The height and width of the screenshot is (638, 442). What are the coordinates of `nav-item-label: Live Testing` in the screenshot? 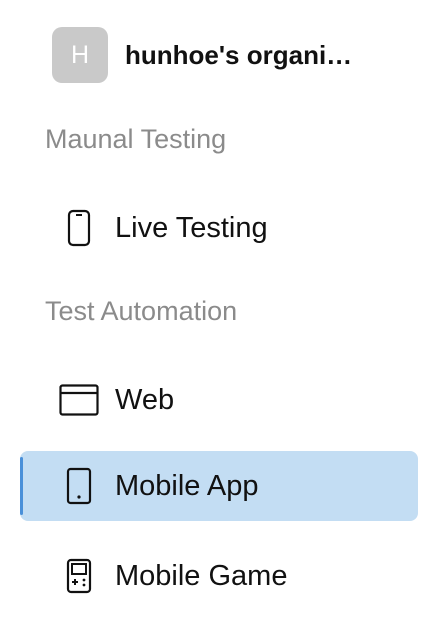 It's located at (191, 227).